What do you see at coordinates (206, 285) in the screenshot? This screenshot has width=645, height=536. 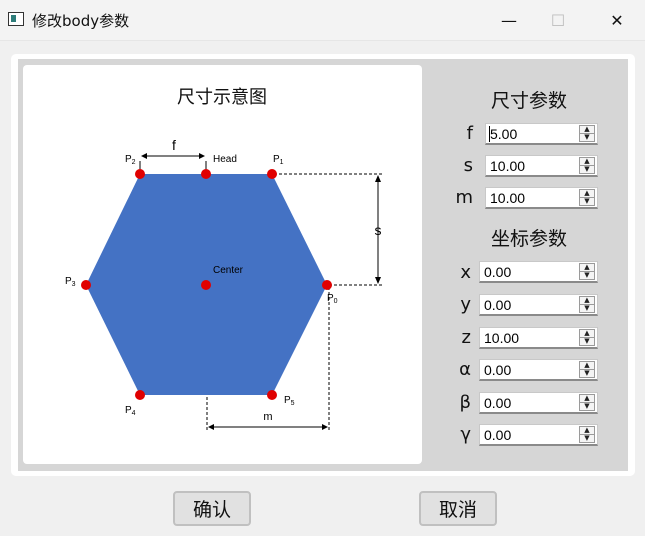 I see `point-center` at bounding box center [206, 285].